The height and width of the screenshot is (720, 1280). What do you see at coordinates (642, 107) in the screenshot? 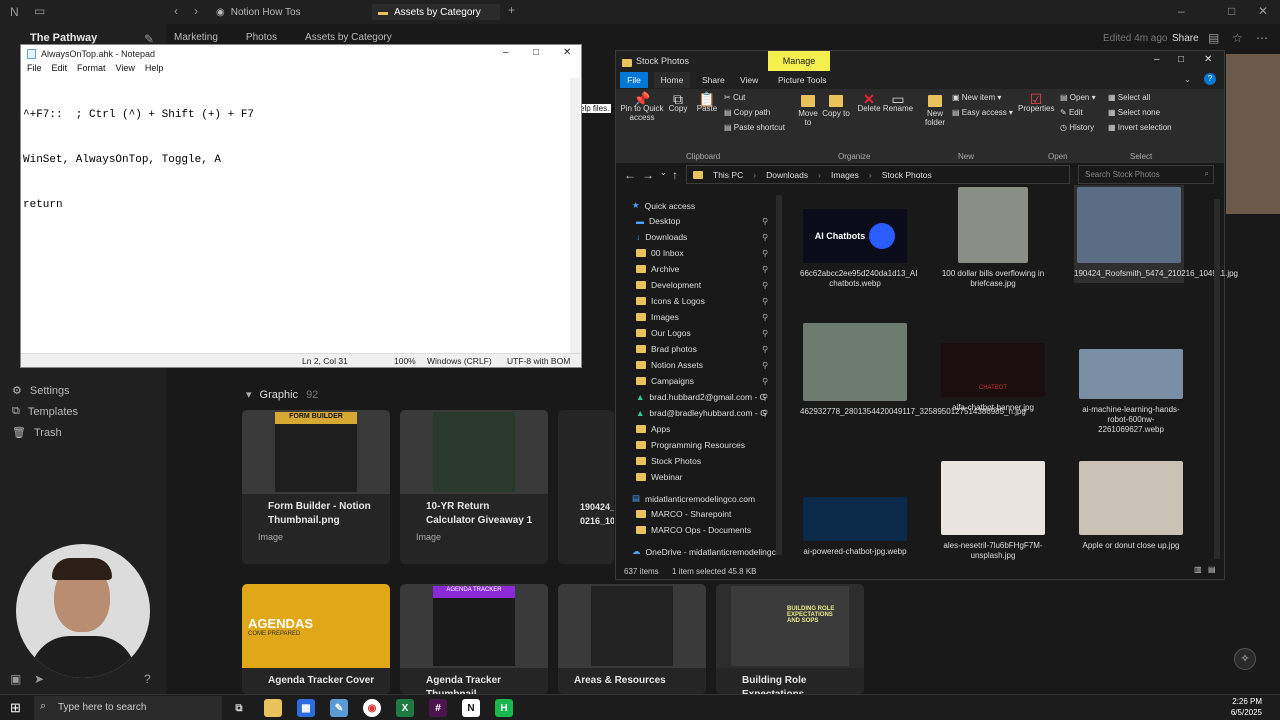
I see `pin-quick-access-button: 📌 Pin to Quick access` at bounding box center [642, 107].